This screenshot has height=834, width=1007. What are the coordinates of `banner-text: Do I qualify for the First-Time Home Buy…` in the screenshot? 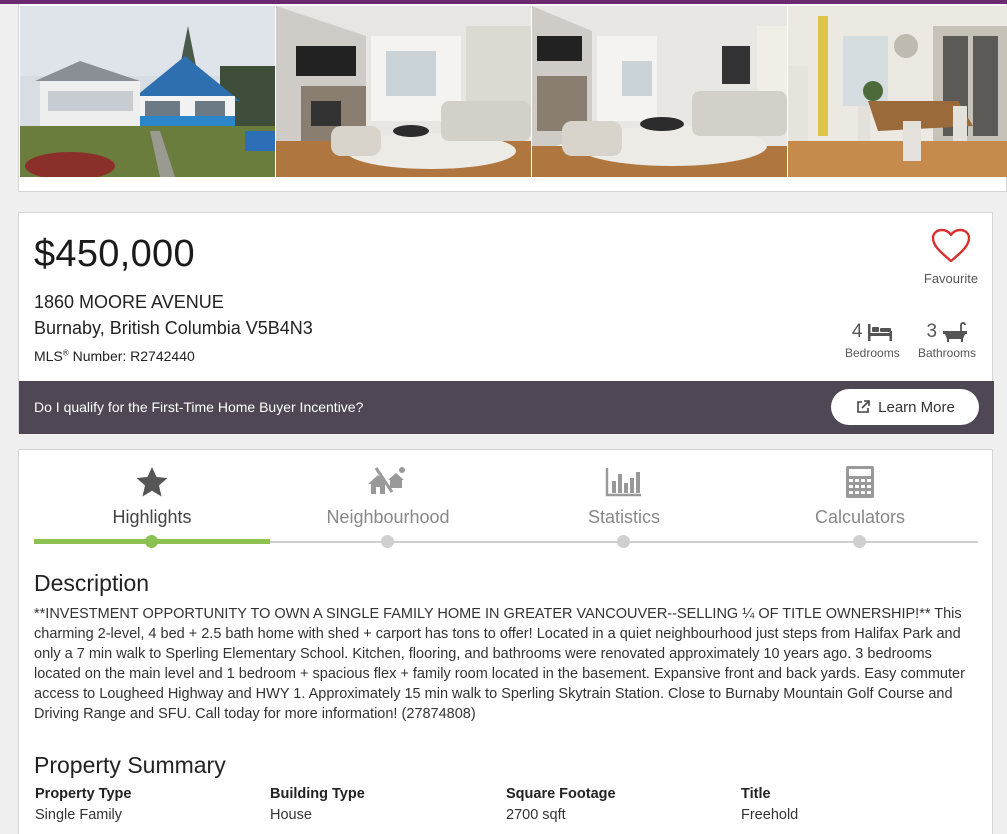 It's located at (199, 407).